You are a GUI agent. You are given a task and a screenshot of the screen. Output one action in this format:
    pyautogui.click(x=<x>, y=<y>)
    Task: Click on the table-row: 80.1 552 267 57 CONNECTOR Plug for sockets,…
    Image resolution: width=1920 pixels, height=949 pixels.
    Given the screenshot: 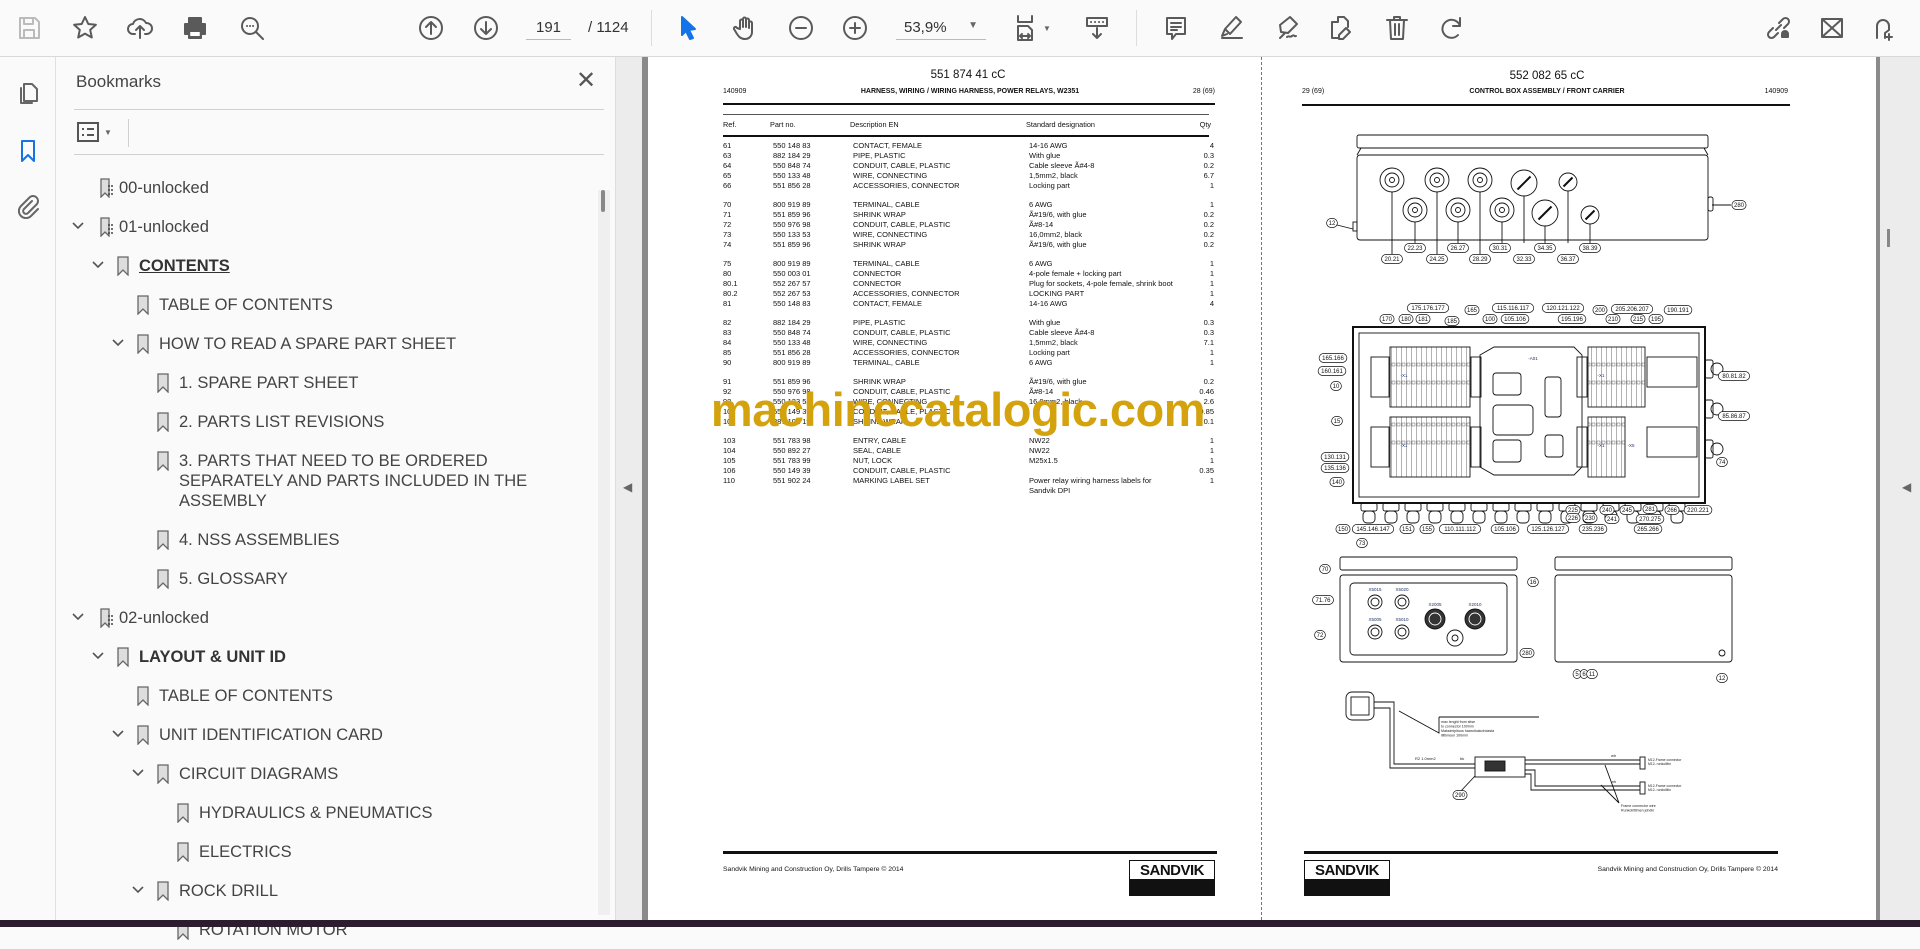 What is the action you would take?
    pyautogui.click(x=954, y=284)
    